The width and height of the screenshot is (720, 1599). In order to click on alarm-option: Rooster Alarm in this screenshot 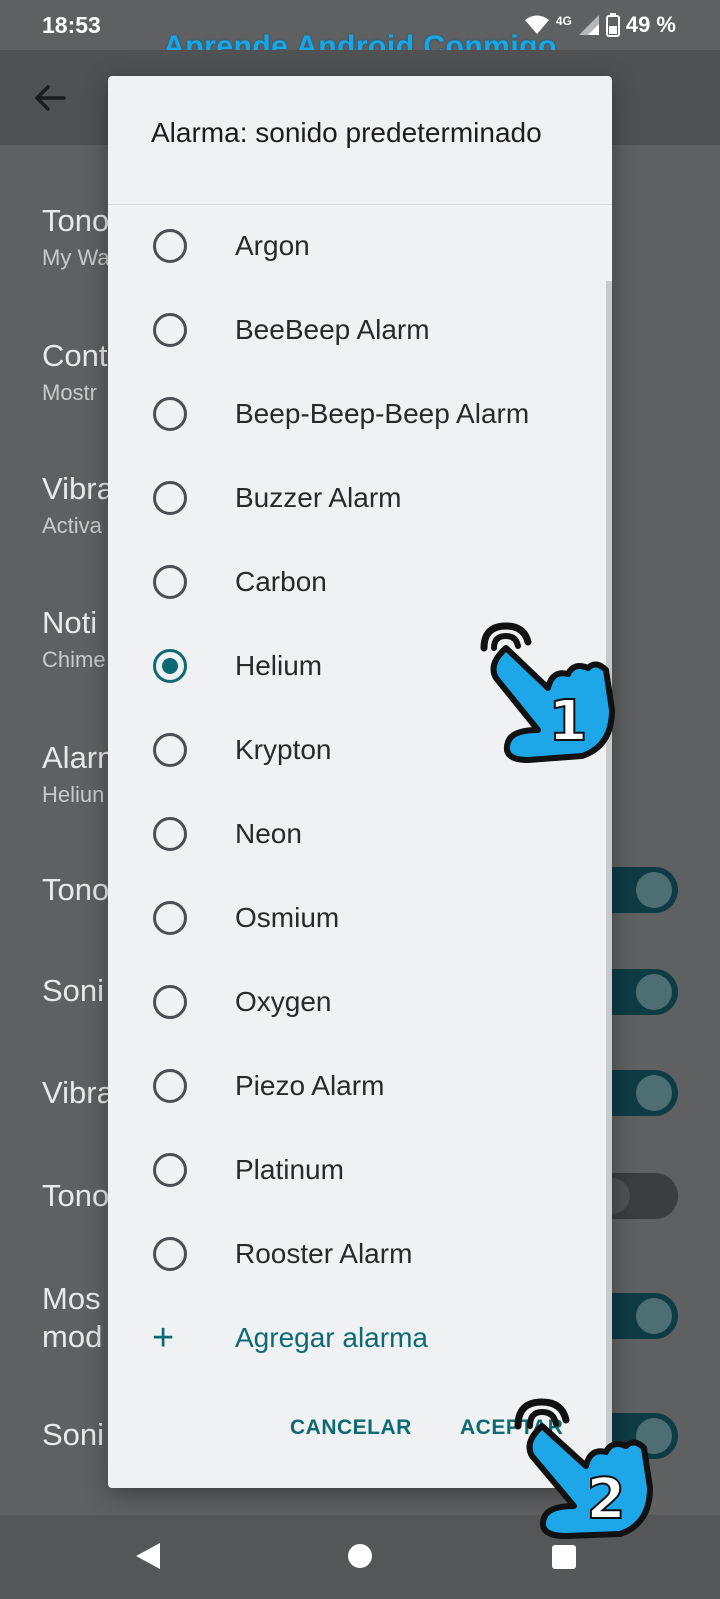, I will do `click(360, 1254)`.